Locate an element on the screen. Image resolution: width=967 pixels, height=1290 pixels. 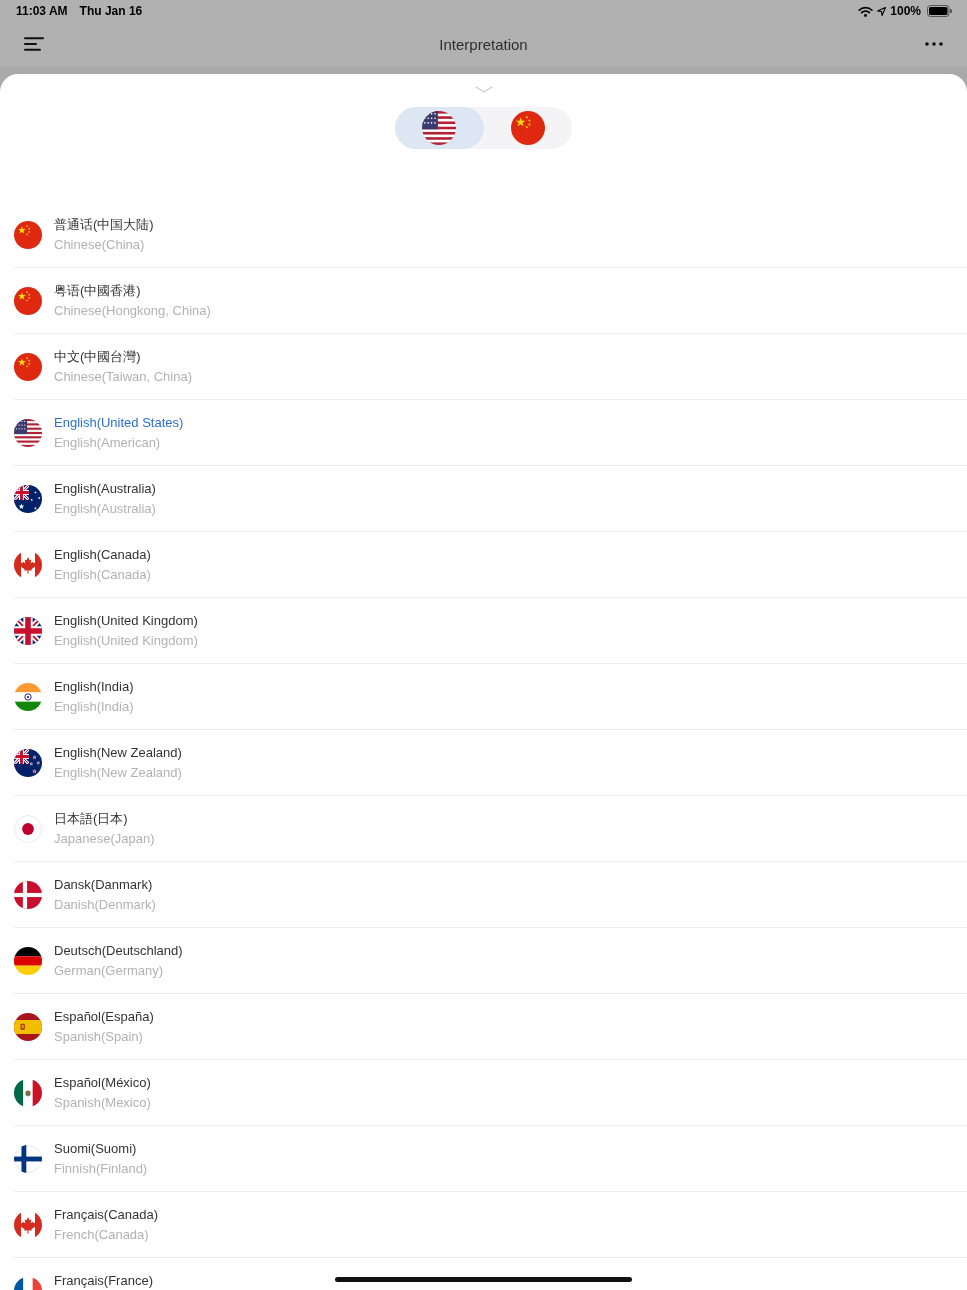
language-list-item: Español(España) Spanish(Spain) is located at coordinates (490, 1027).